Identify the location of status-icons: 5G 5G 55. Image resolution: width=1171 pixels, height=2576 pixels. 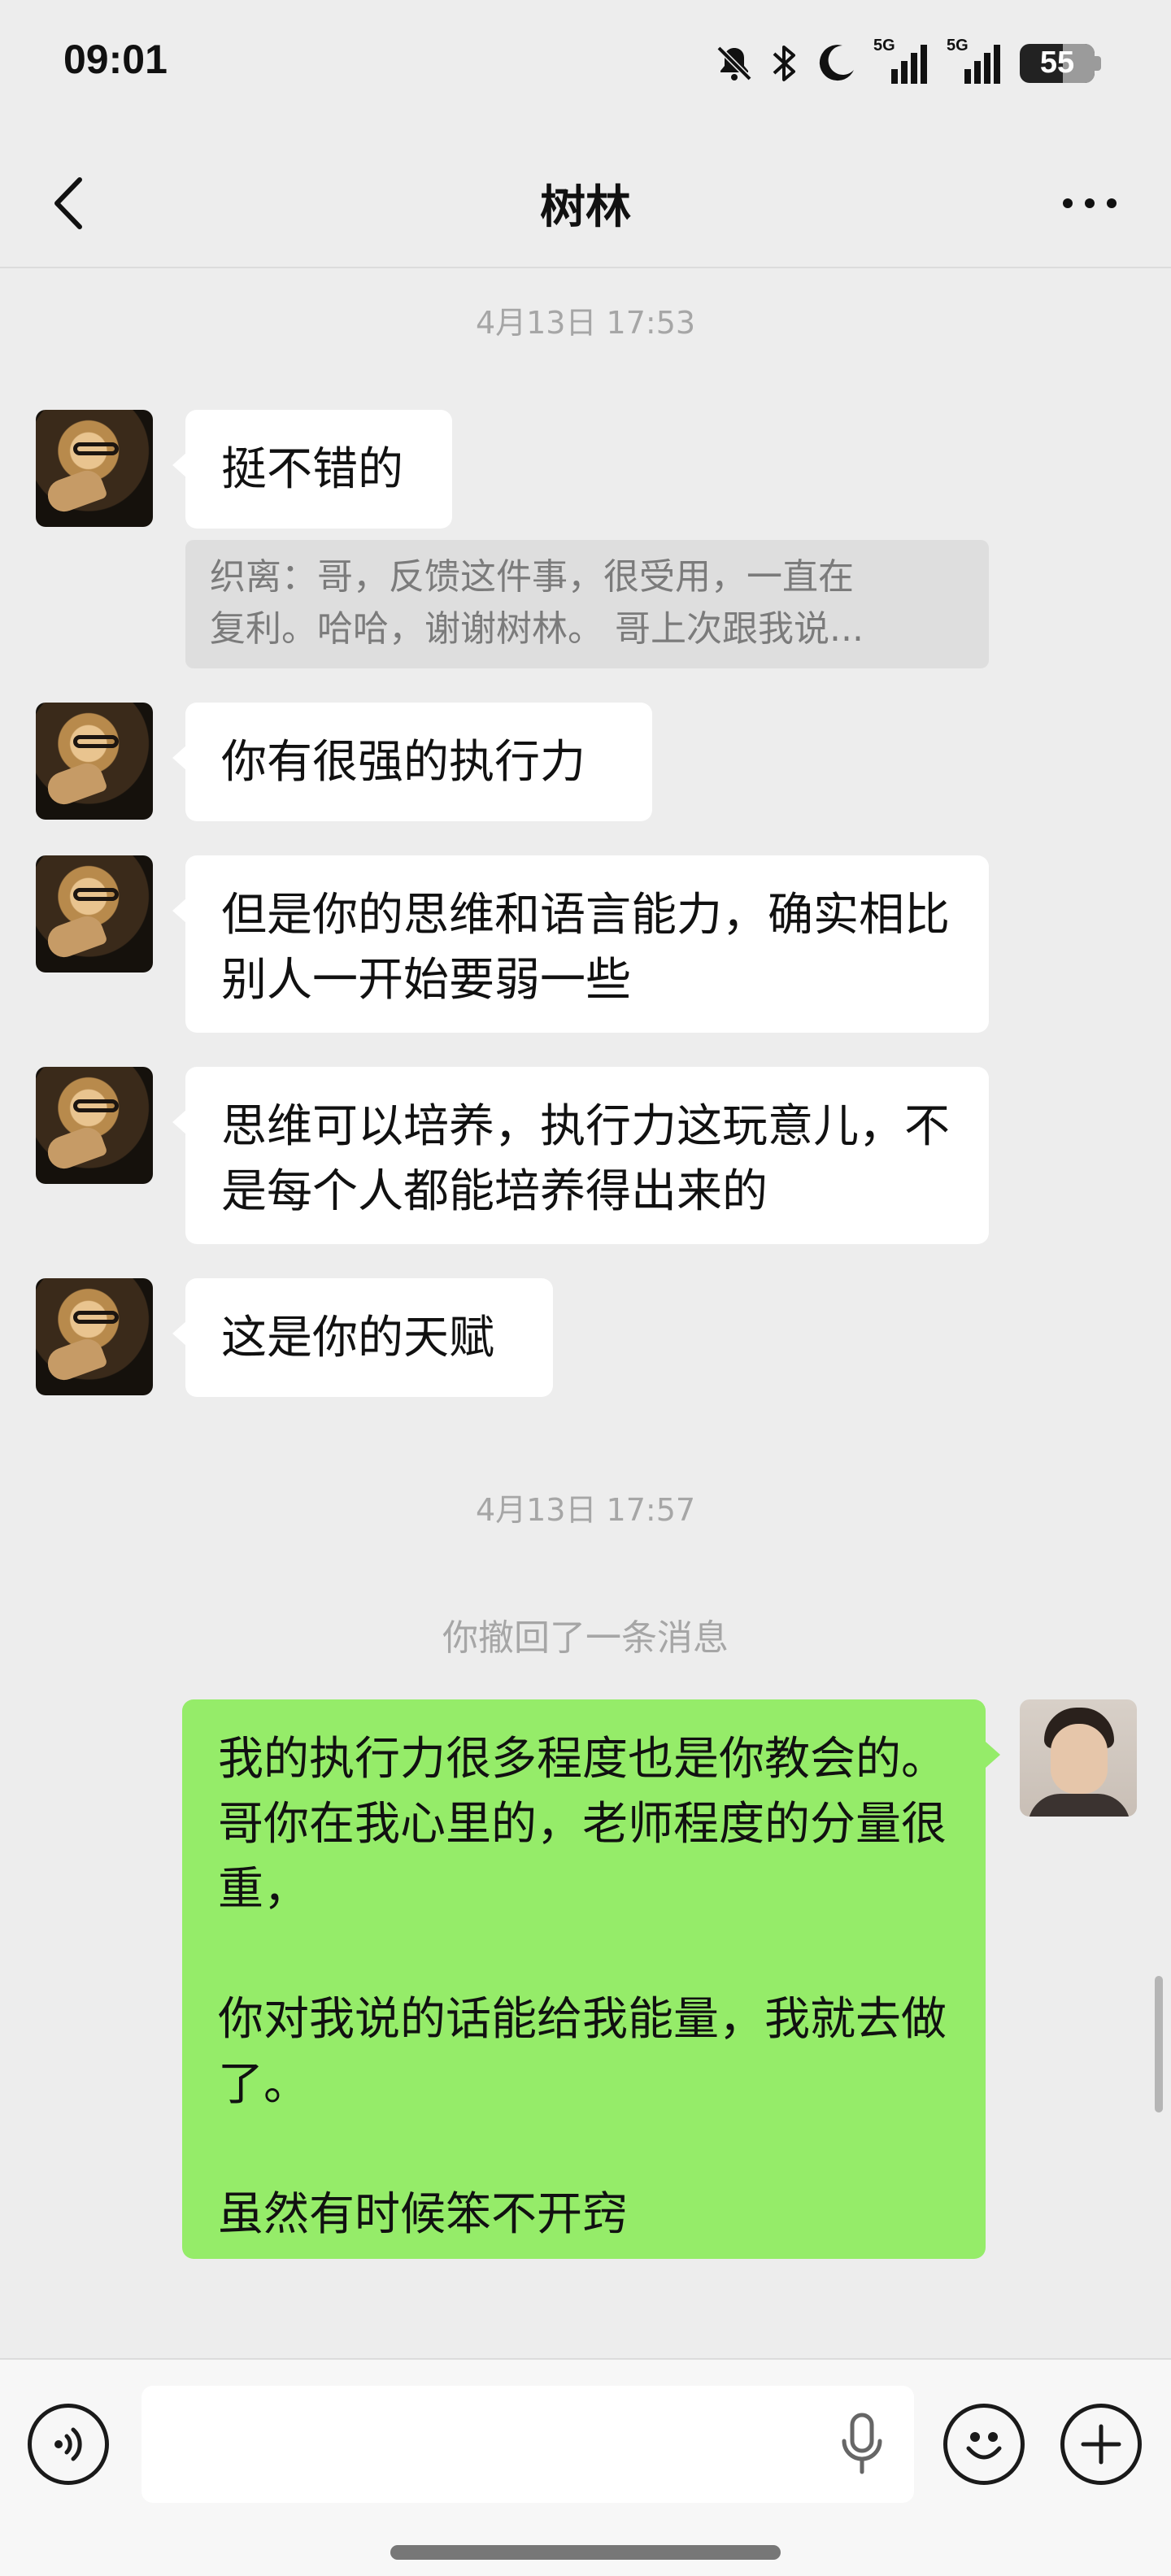
(907, 63).